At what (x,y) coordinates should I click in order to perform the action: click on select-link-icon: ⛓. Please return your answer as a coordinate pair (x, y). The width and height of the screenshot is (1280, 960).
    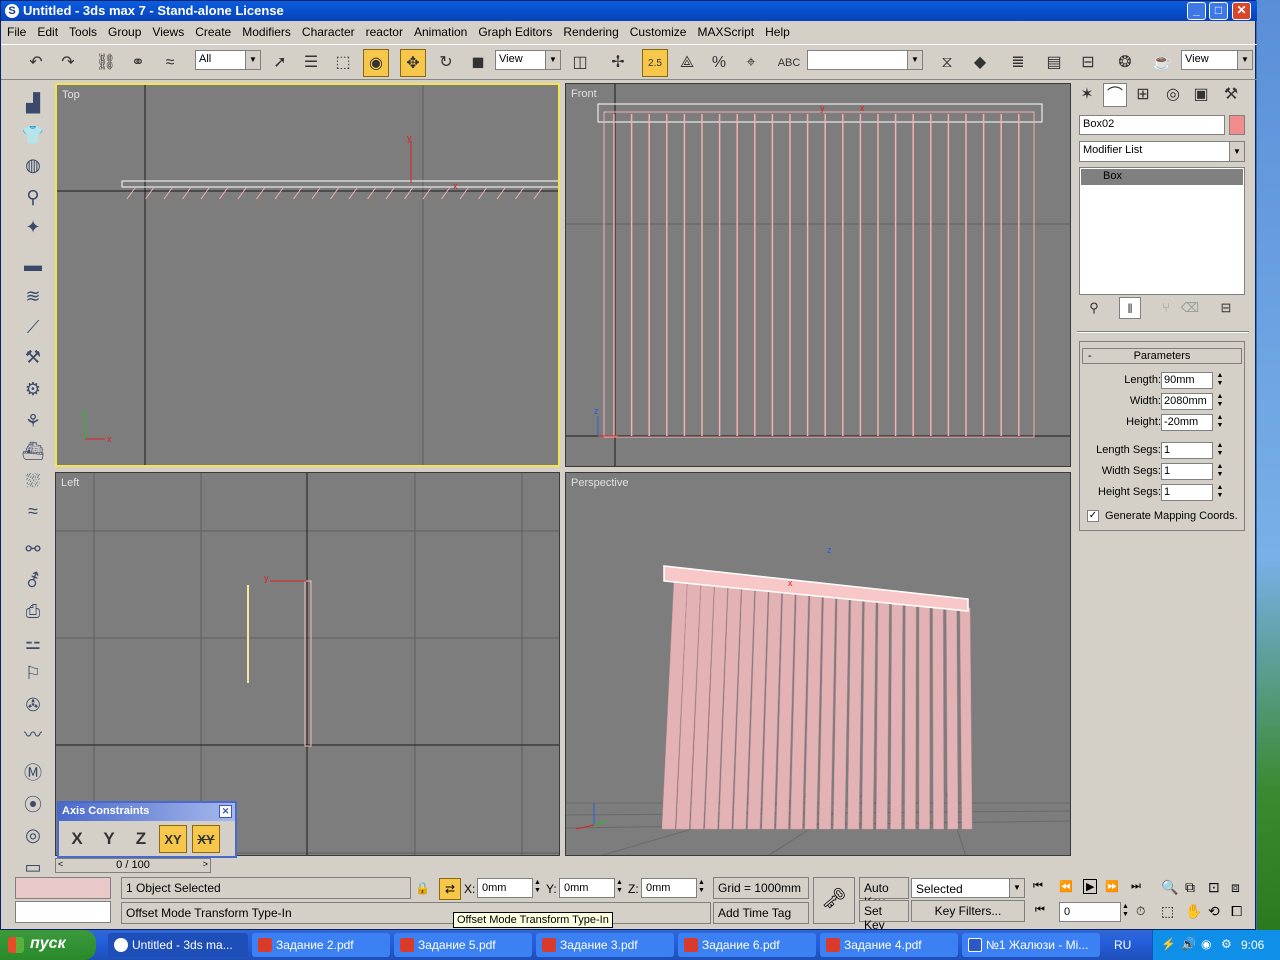
    Looking at the image, I should click on (106, 63).